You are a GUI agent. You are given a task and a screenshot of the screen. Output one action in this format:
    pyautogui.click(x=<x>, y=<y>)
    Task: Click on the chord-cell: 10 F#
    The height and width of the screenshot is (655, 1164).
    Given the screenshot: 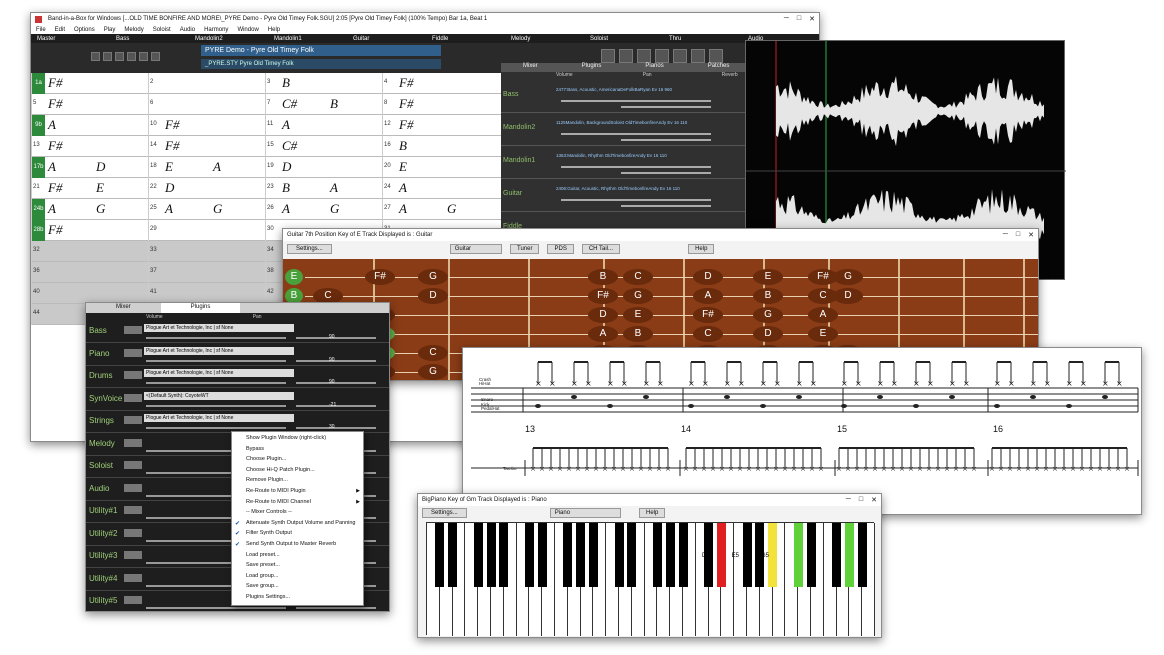 What is the action you would take?
    pyautogui.click(x=206, y=125)
    